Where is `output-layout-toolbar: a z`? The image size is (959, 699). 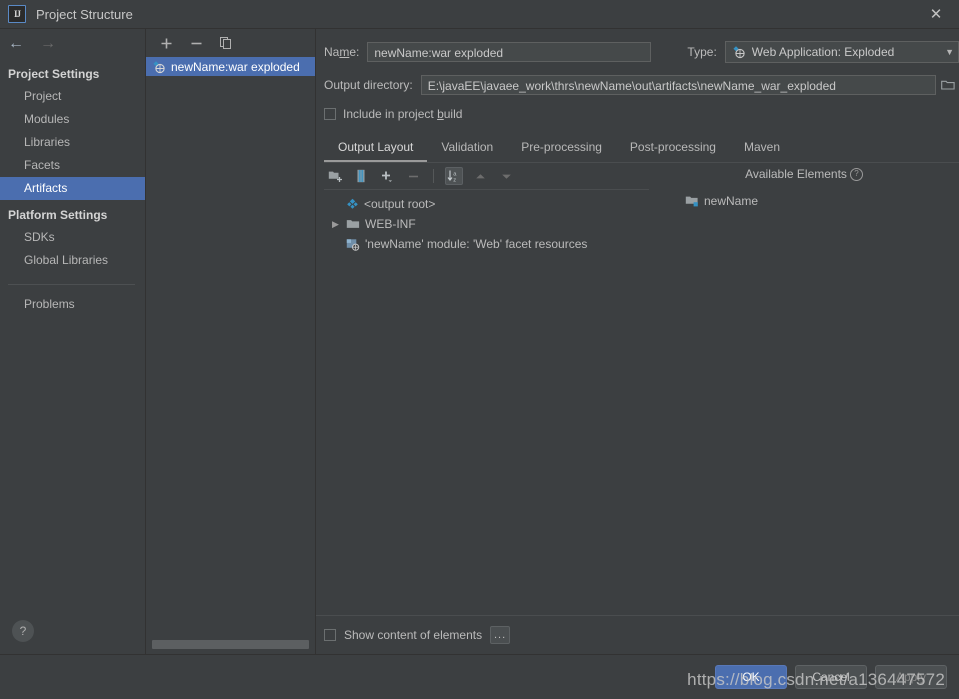
output-layout-toolbar: a z is located at coordinates (486, 176).